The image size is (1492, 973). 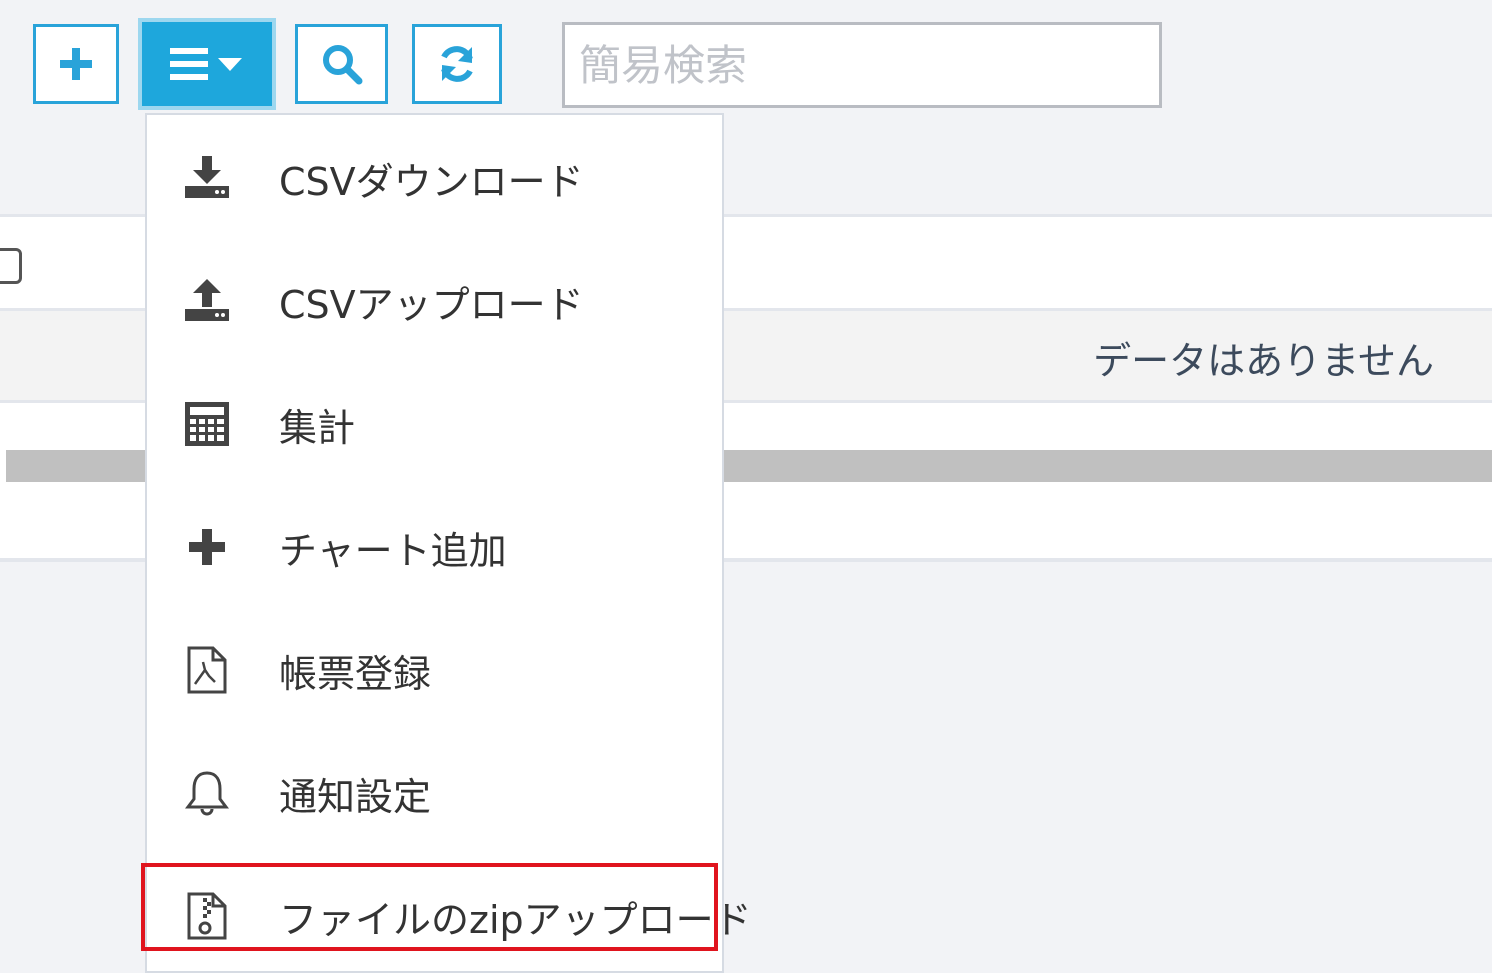 What do you see at coordinates (207, 793) in the screenshot?
I see `bell-icon` at bounding box center [207, 793].